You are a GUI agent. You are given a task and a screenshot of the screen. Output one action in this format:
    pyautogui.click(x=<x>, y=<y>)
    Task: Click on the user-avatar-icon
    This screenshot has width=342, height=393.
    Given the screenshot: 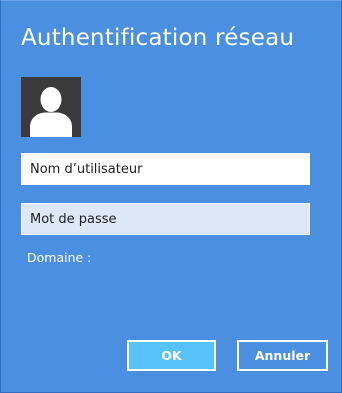 What is the action you would take?
    pyautogui.click(x=51, y=107)
    